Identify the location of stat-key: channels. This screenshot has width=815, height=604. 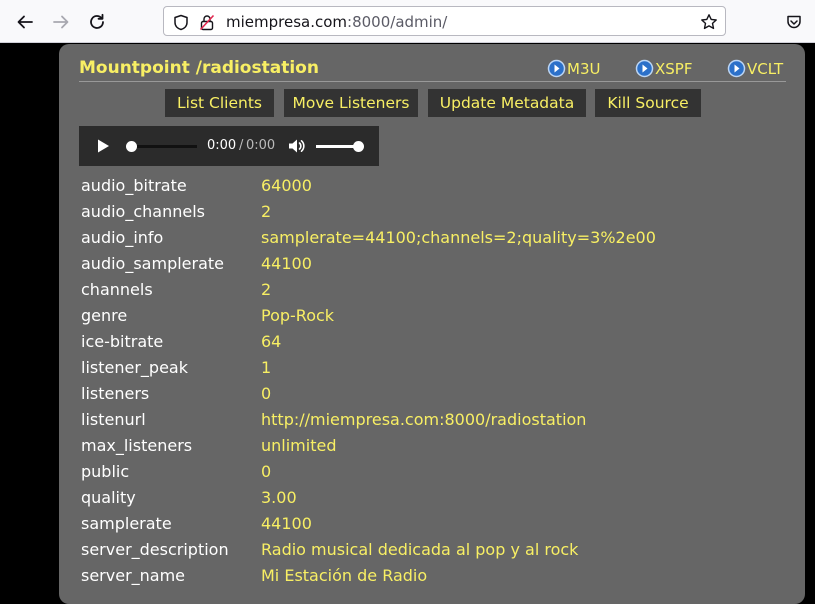
(117, 289).